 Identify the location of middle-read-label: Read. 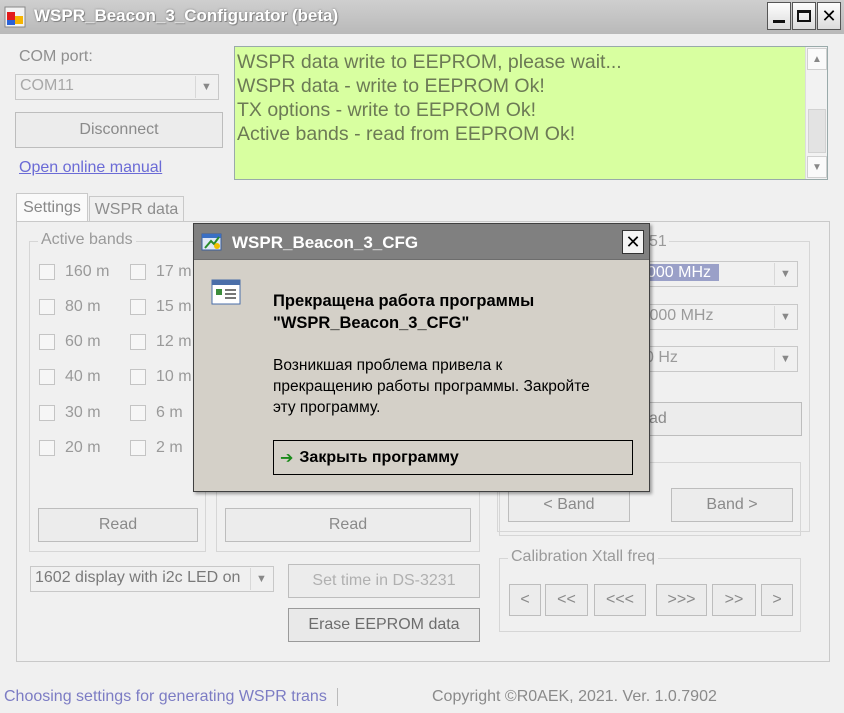
(348, 524).